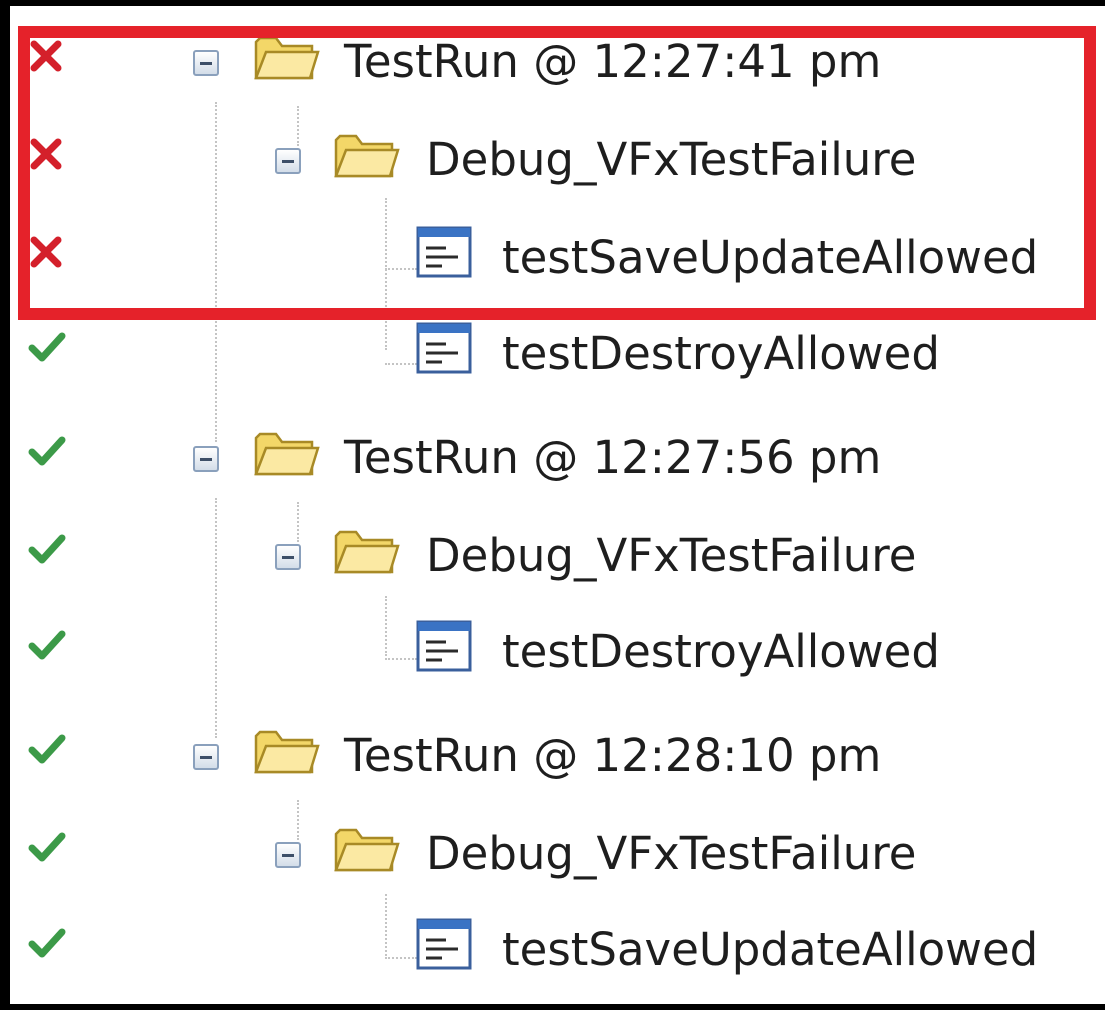 This screenshot has height=1010, width=1105. I want to click on tree-node-label: TestRun @ 12:27:41 pm, so click(612, 62).